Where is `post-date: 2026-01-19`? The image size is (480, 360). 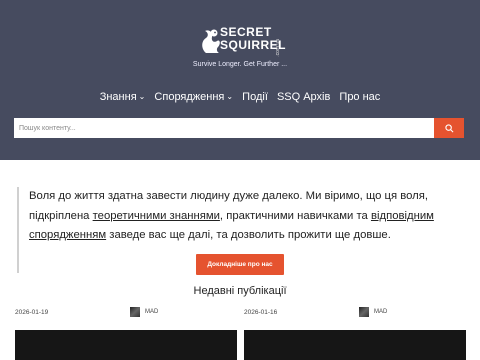 post-date: 2026-01-19 is located at coordinates (32, 312).